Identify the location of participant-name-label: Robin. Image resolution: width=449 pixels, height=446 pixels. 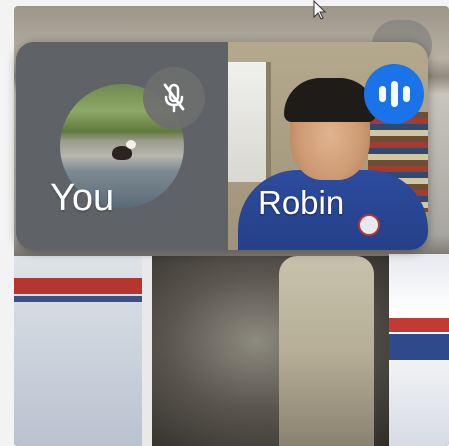
(301, 202).